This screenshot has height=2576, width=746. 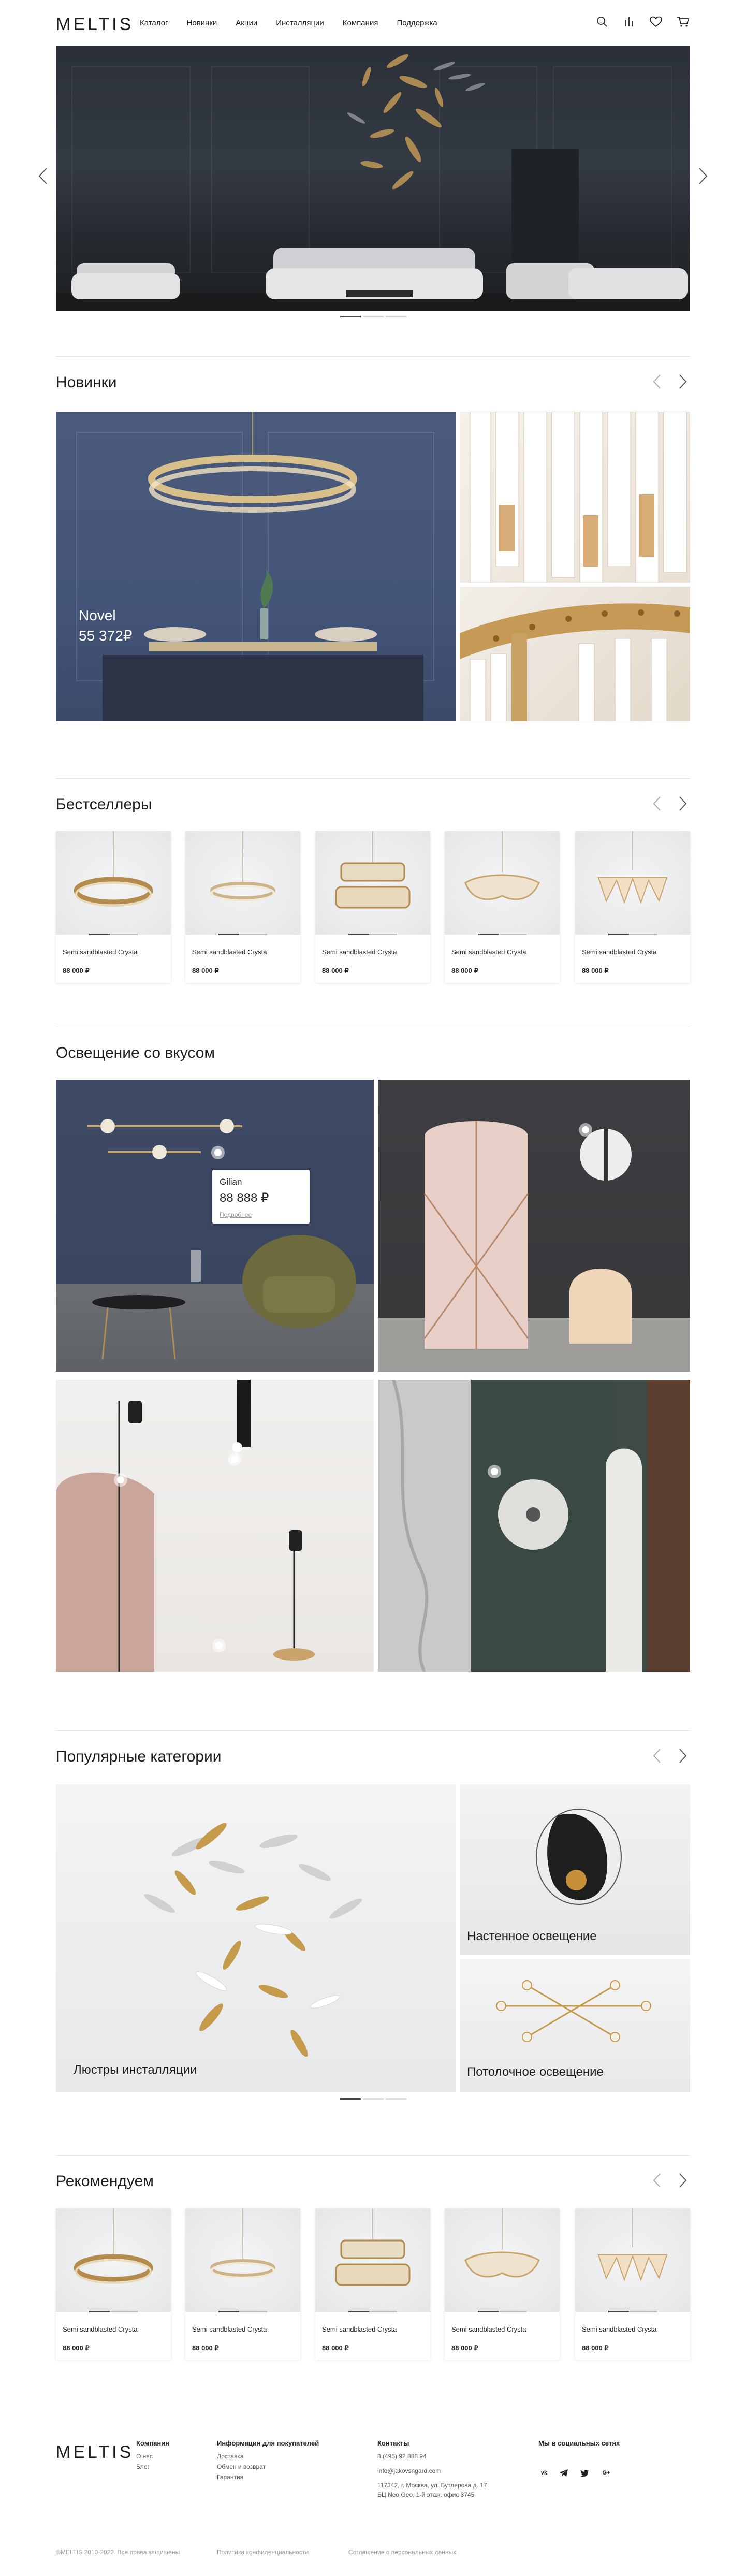 I want to click on cart-icon, so click(x=683, y=21).